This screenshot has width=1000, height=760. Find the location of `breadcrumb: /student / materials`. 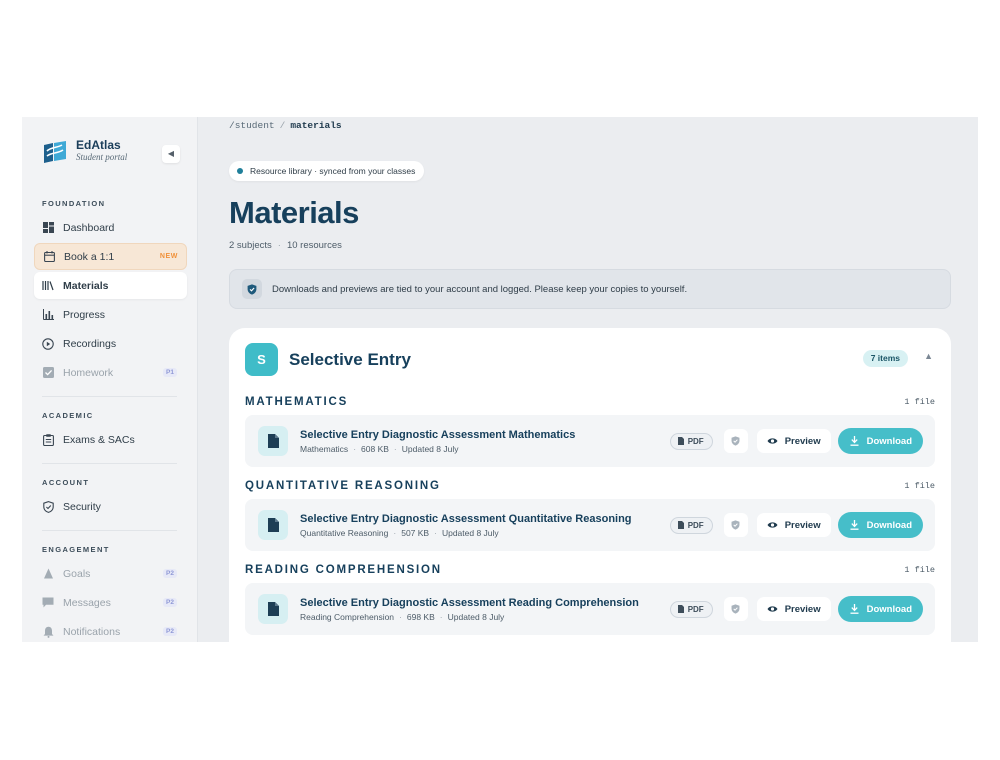

breadcrumb: /student / materials is located at coordinates (285, 125).